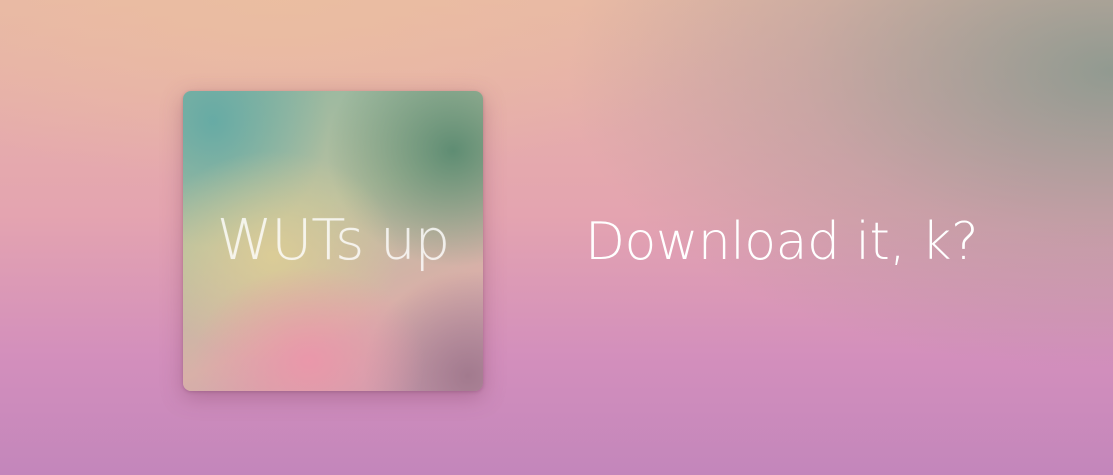 The width and height of the screenshot is (1113, 475). Describe the element at coordinates (782, 242) in the screenshot. I see `download-link: Download it, k?` at that location.